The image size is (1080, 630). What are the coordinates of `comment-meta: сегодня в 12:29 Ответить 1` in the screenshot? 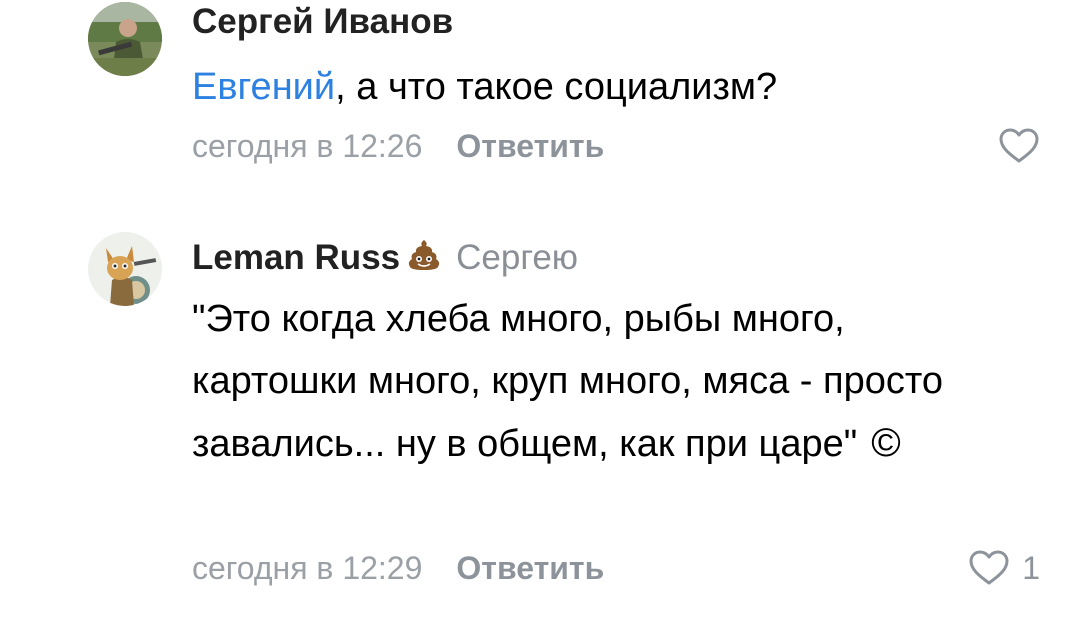 It's located at (616, 568).